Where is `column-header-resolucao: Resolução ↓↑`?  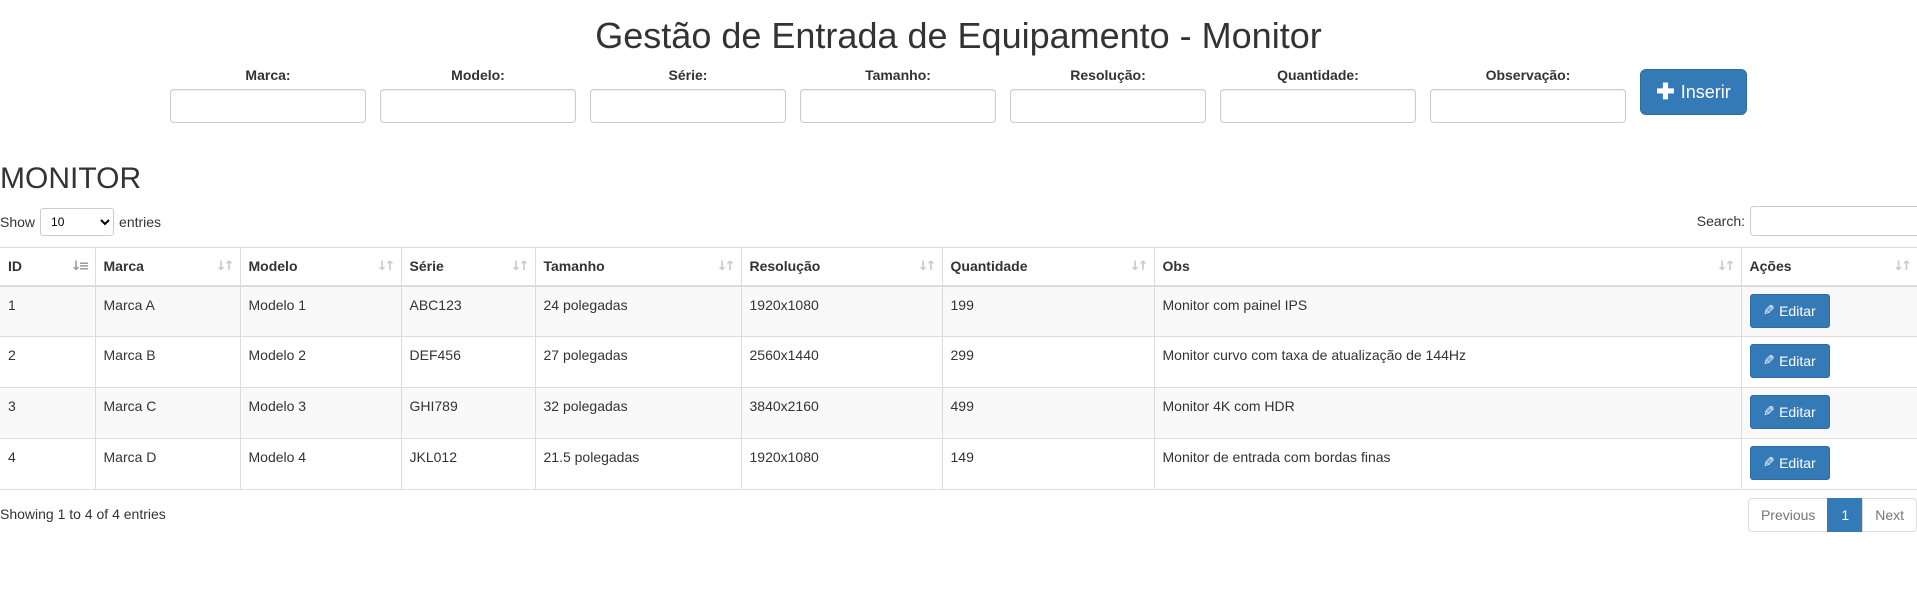
column-header-resolucao: Resolução ↓↑ is located at coordinates (842, 267).